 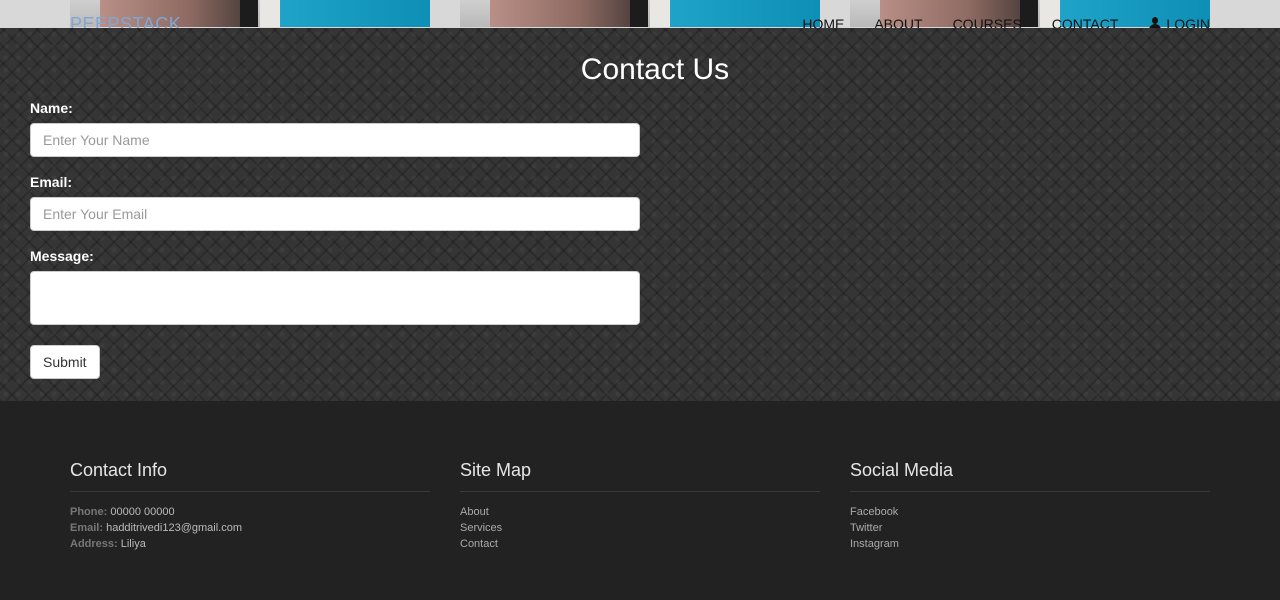 I want to click on footer-site-map: Site Map About Services Contact, so click(x=640, y=506).